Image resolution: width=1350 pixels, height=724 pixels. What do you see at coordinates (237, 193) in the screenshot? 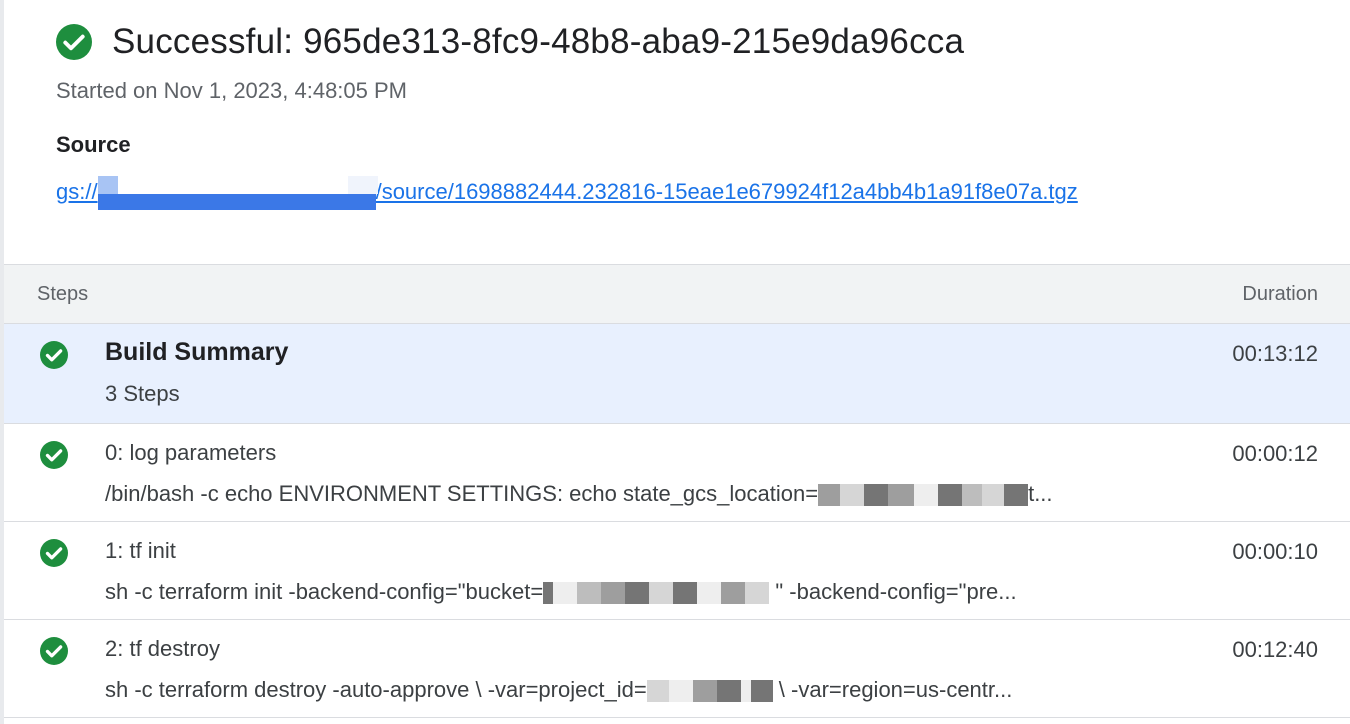
I see `redacted-bucket` at bounding box center [237, 193].